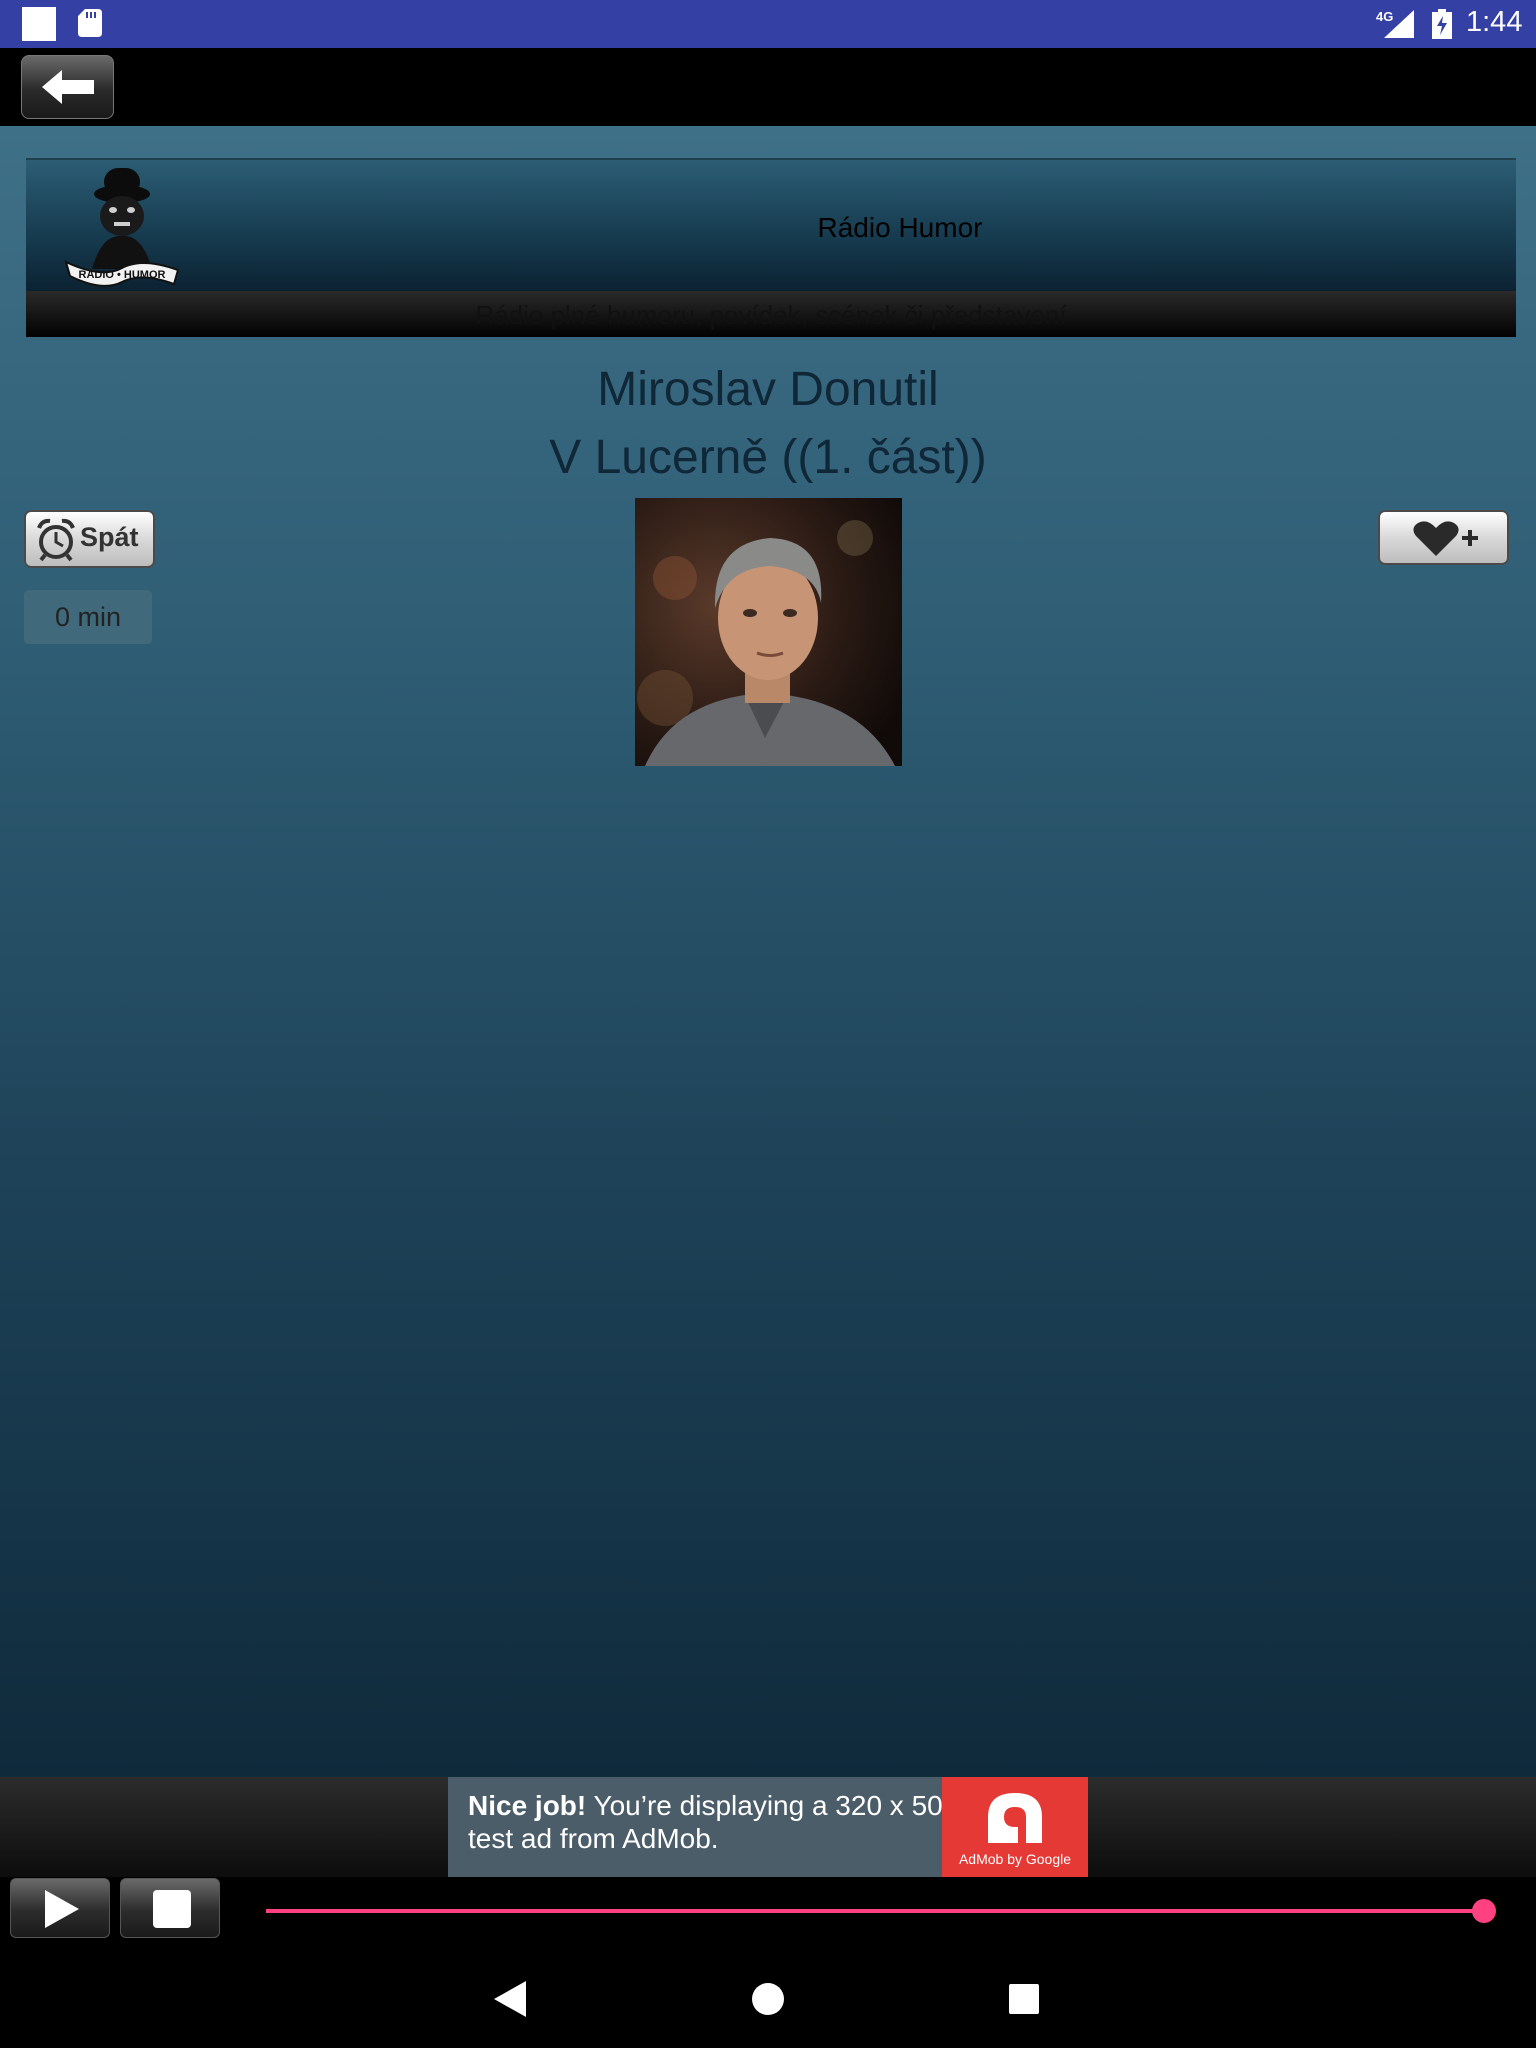 This screenshot has height=2048, width=1536. What do you see at coordinates (527, 1805) in the screenshot?
I see `ad-headline: Nice job!` at bounding box center [527, 1805].